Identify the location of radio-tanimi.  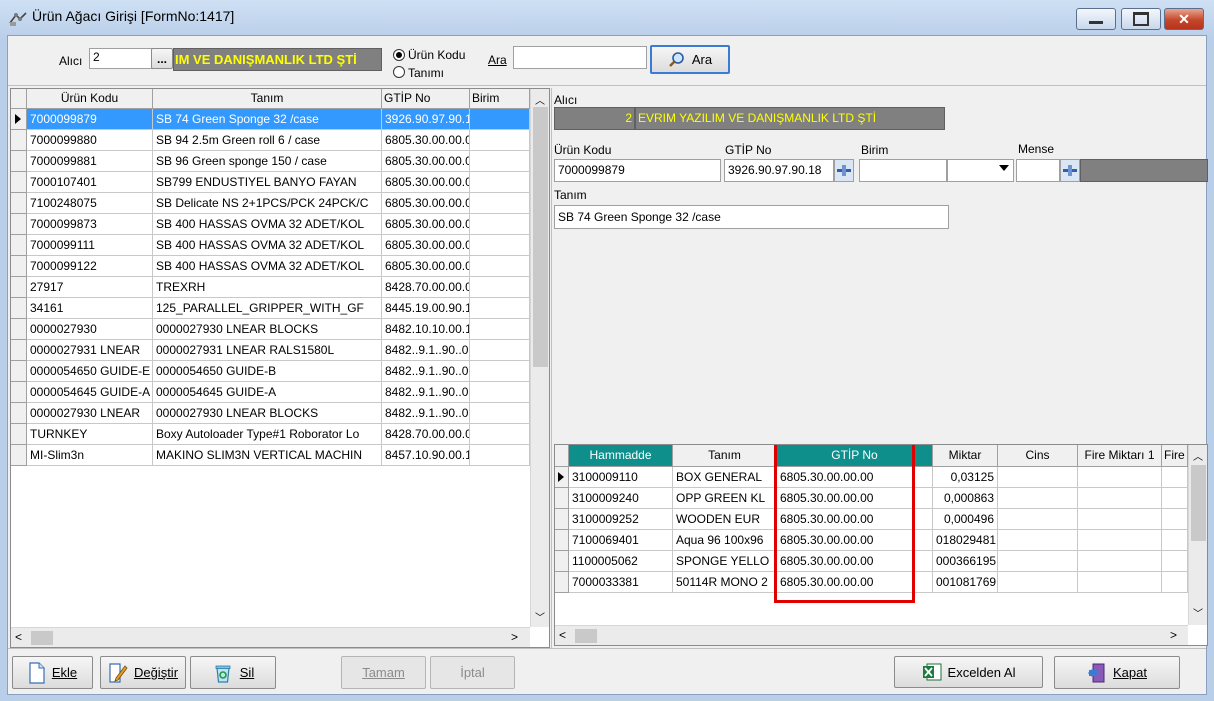
(399, 72).